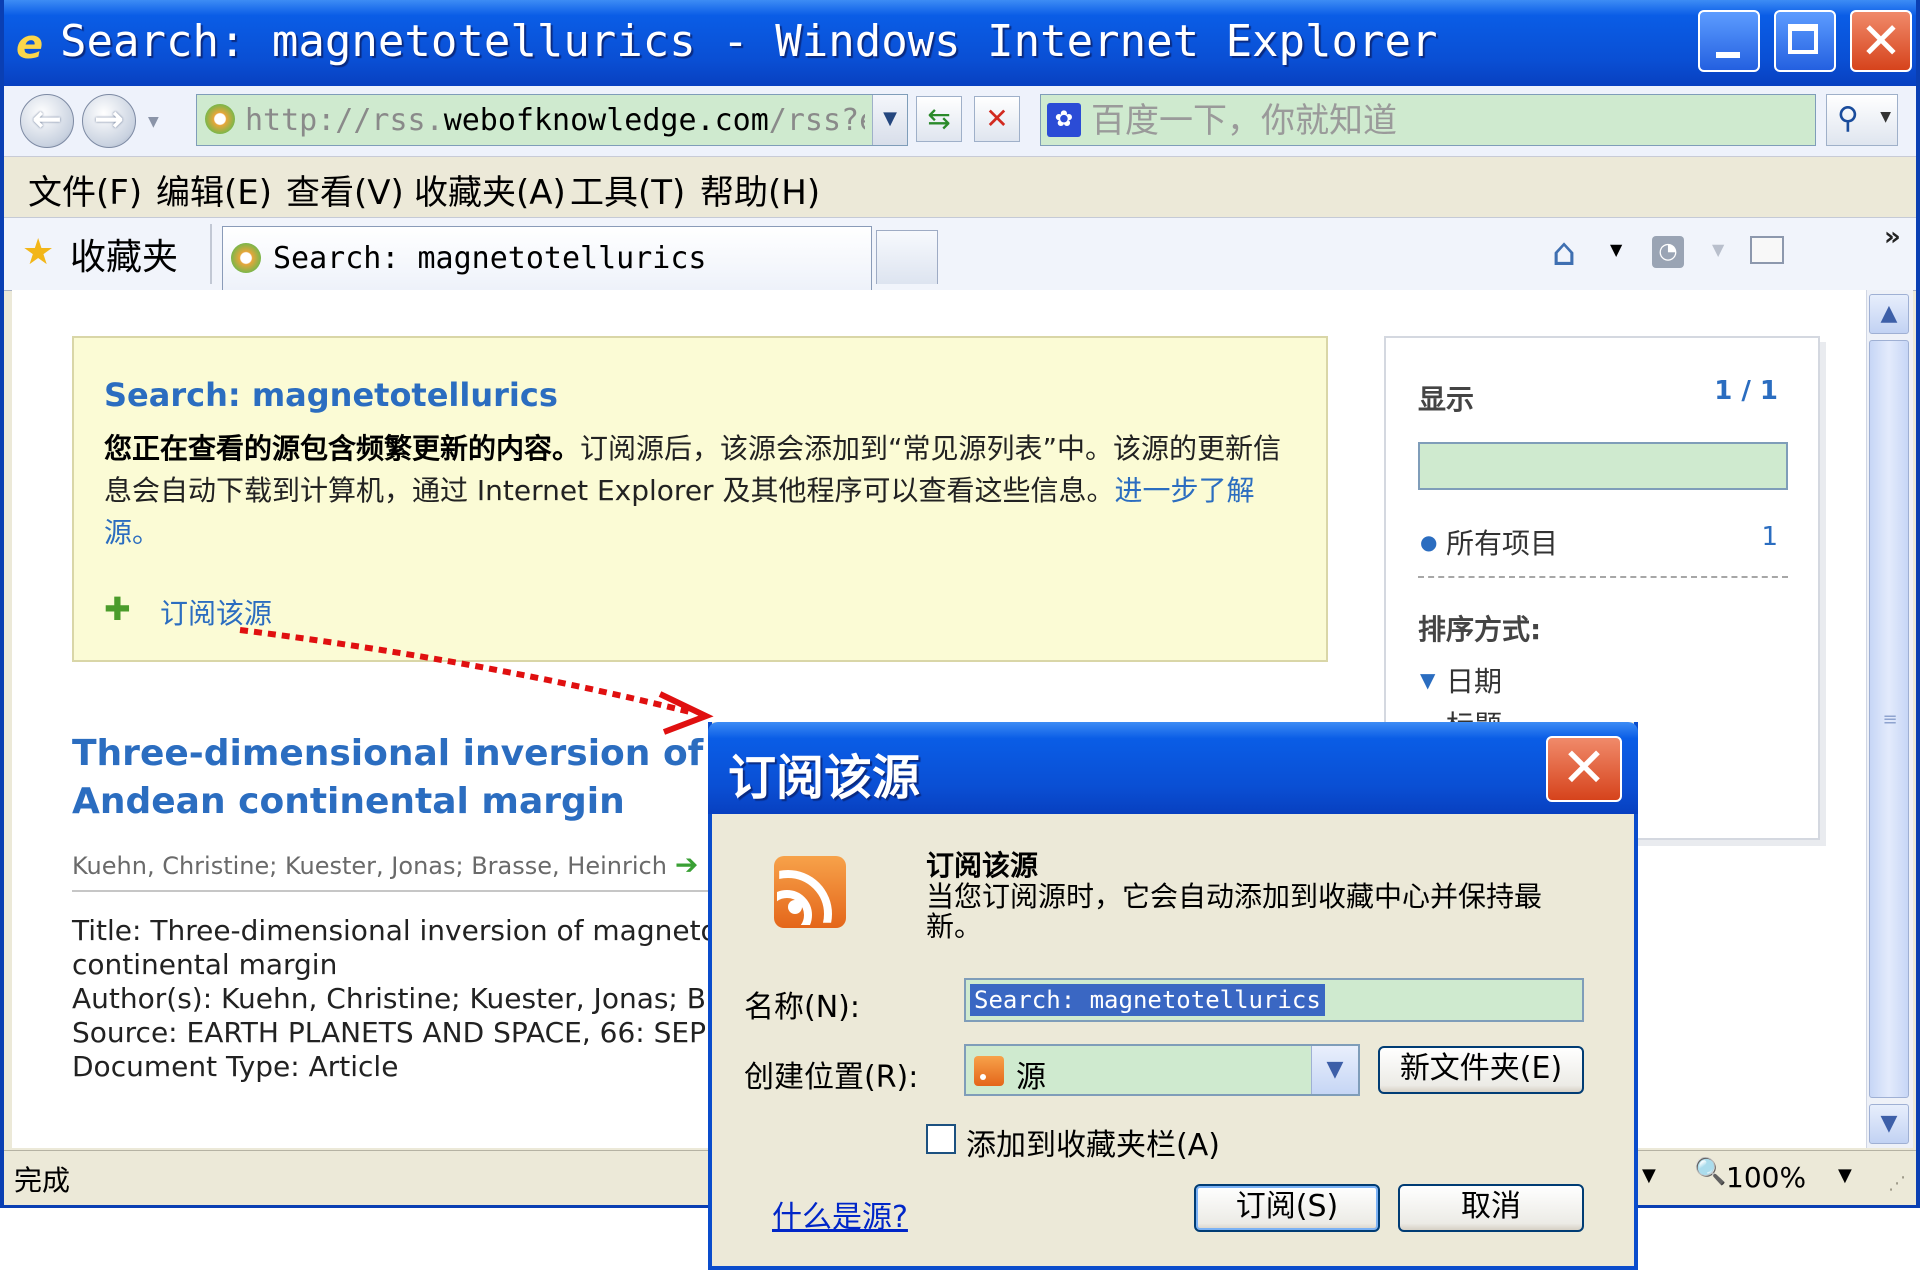 Image resolution: width=1920 pixels, height=1270 pixels. I want to click on divider, so click(1603, 577).